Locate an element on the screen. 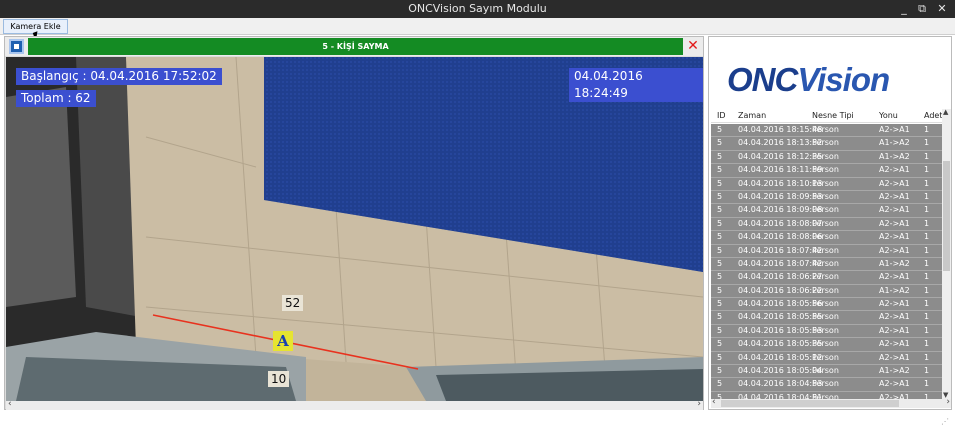 This screenshot has height=429, width=955. oncvision-logo: ONCVision is located at coordinates (808, 80).